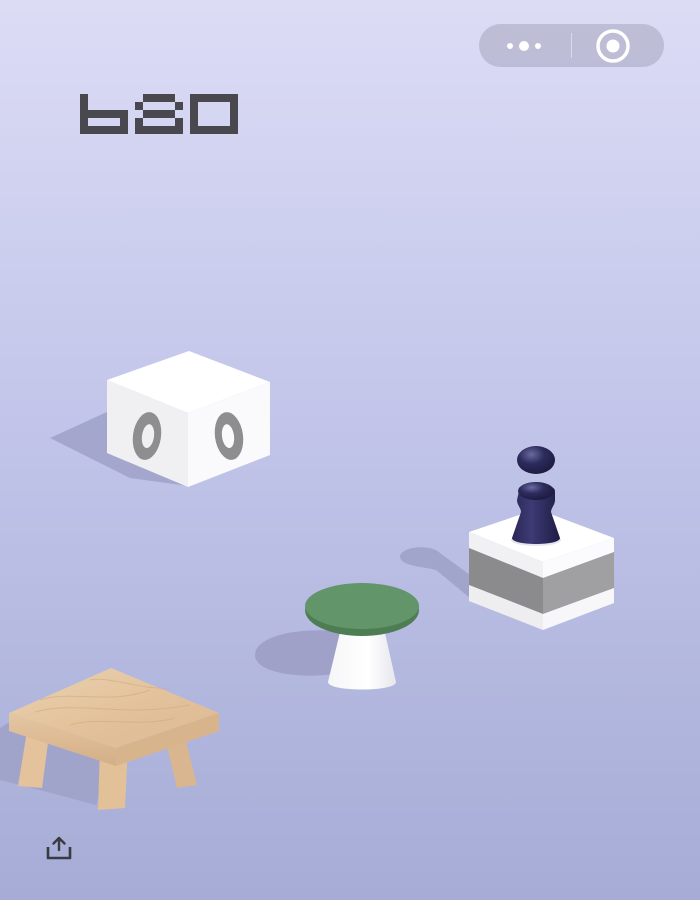 This screenshot has width=700, height=900. Describe the element at coordinates (536, 491) in the screenshot. I see `player-collar` at that location.